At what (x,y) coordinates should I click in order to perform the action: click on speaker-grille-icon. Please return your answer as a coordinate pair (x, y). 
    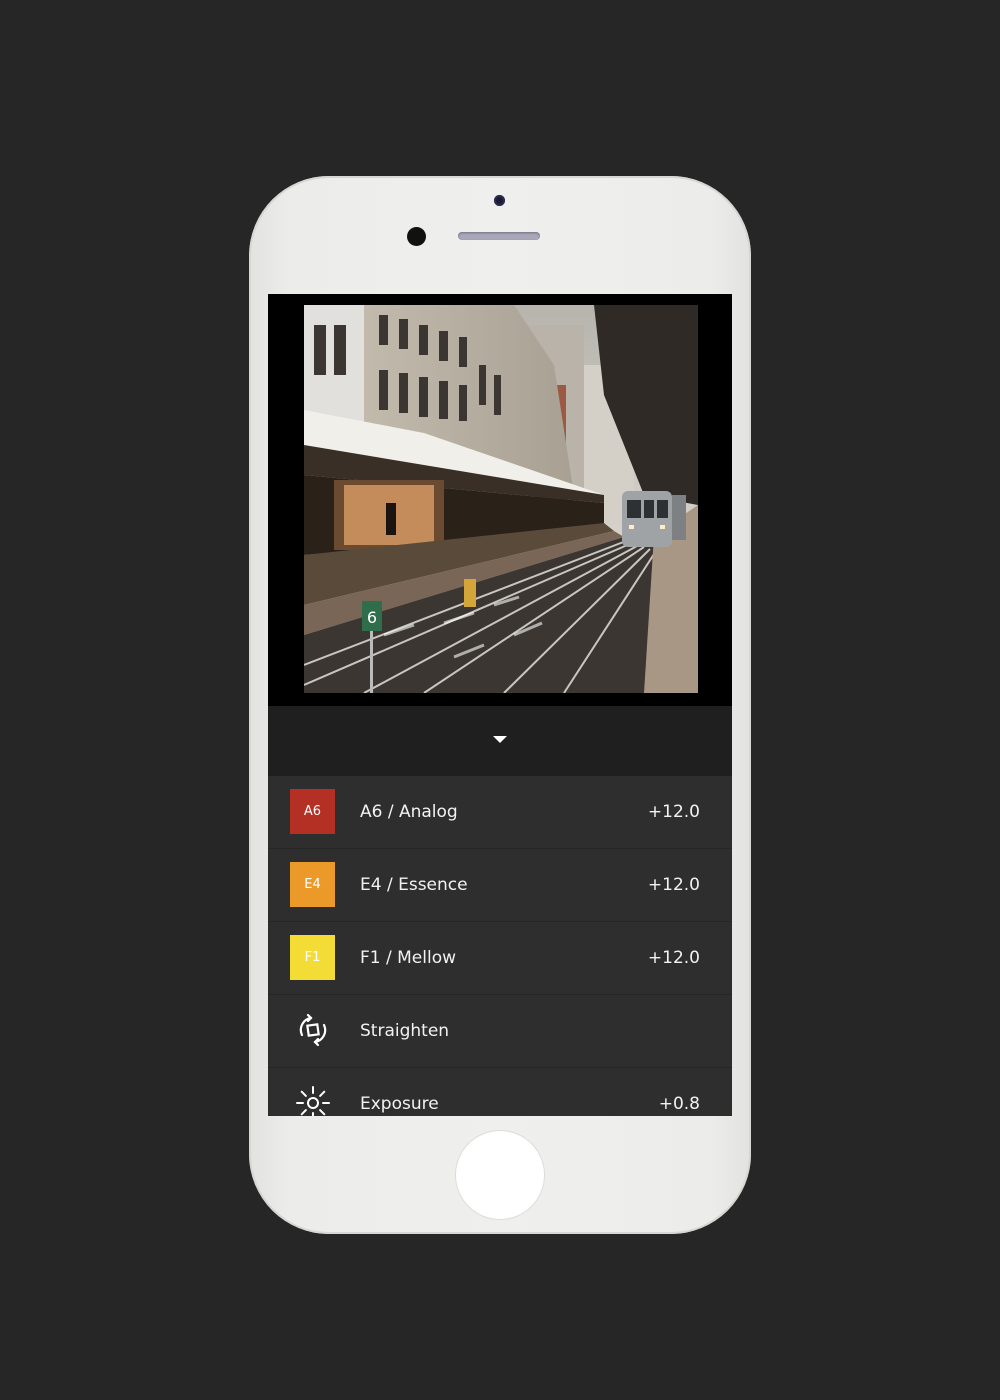
    Looking at the image, I should click on (499, 236).